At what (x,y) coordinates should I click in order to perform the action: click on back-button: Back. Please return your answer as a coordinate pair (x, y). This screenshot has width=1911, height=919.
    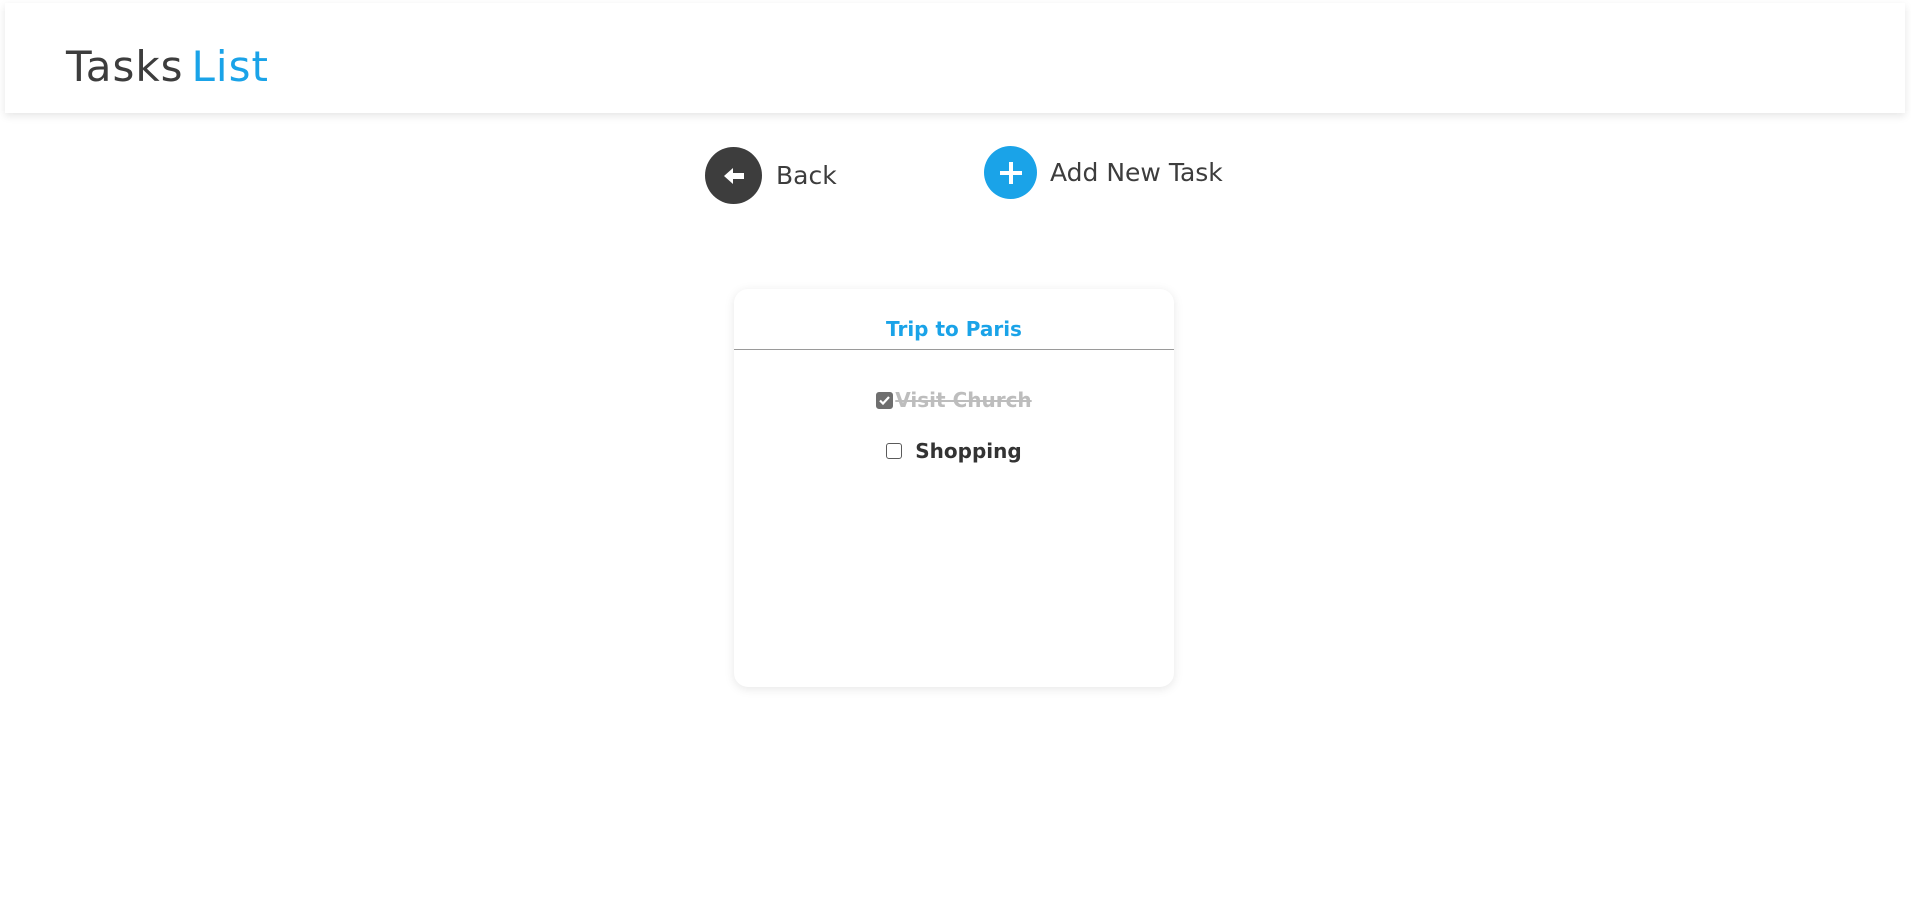
    Looking at the image, I should click on (771, 175).